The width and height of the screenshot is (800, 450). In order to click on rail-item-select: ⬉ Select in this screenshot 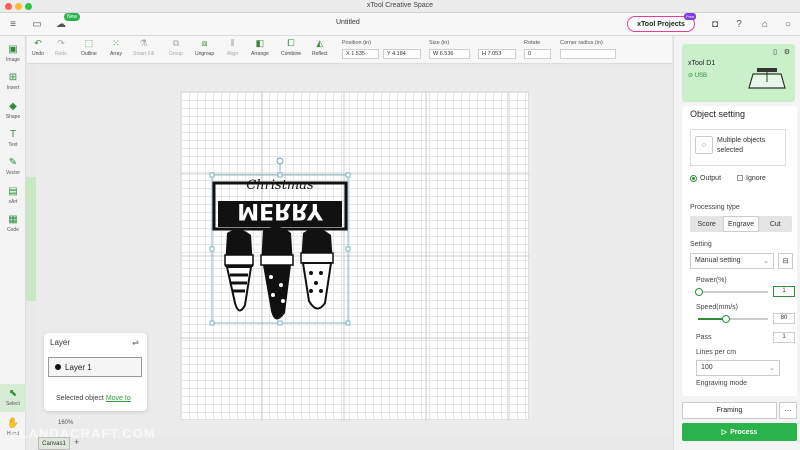, I will do `click(13, 398)`.